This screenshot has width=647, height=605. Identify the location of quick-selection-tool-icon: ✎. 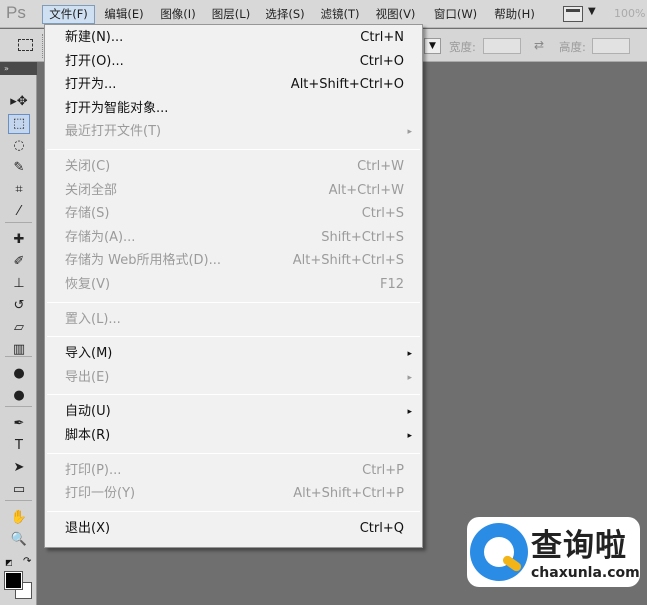
(19, 168).